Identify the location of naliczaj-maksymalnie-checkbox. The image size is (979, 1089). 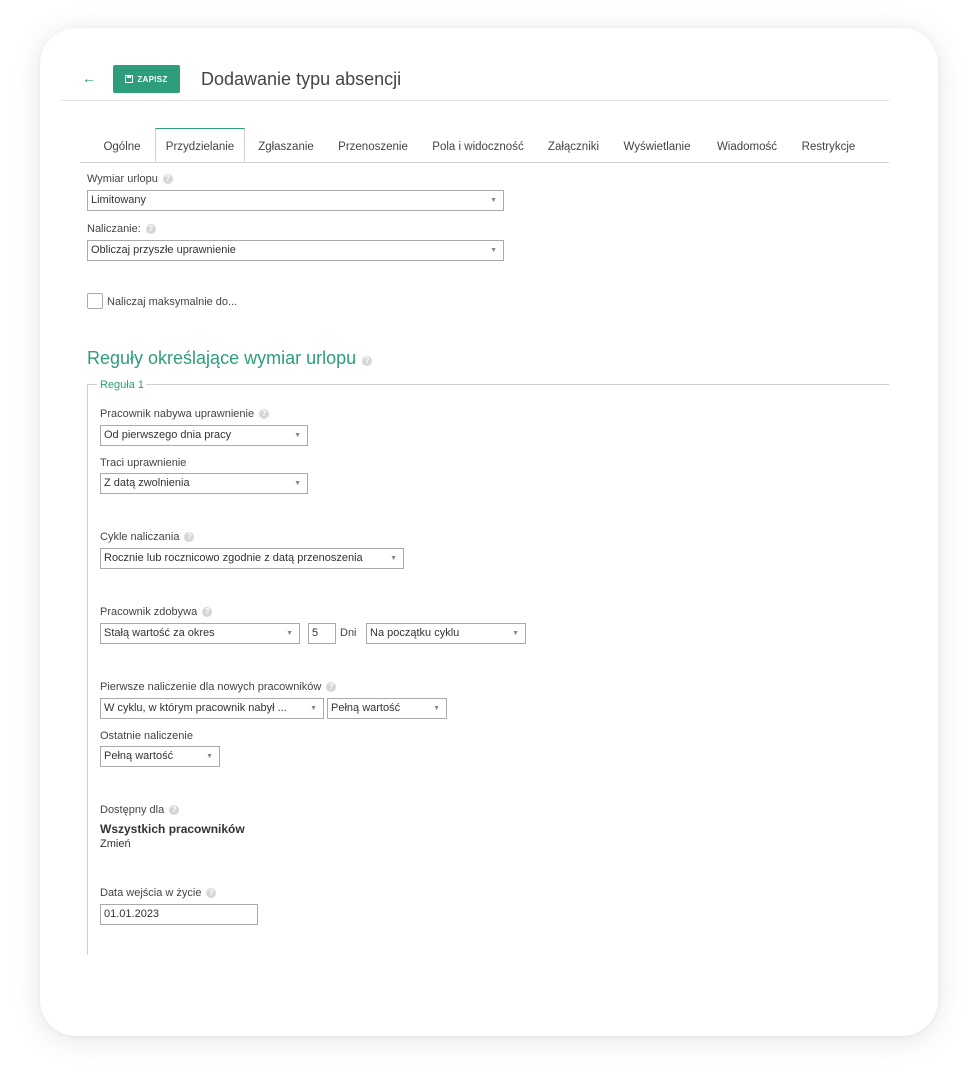
(95, 301).